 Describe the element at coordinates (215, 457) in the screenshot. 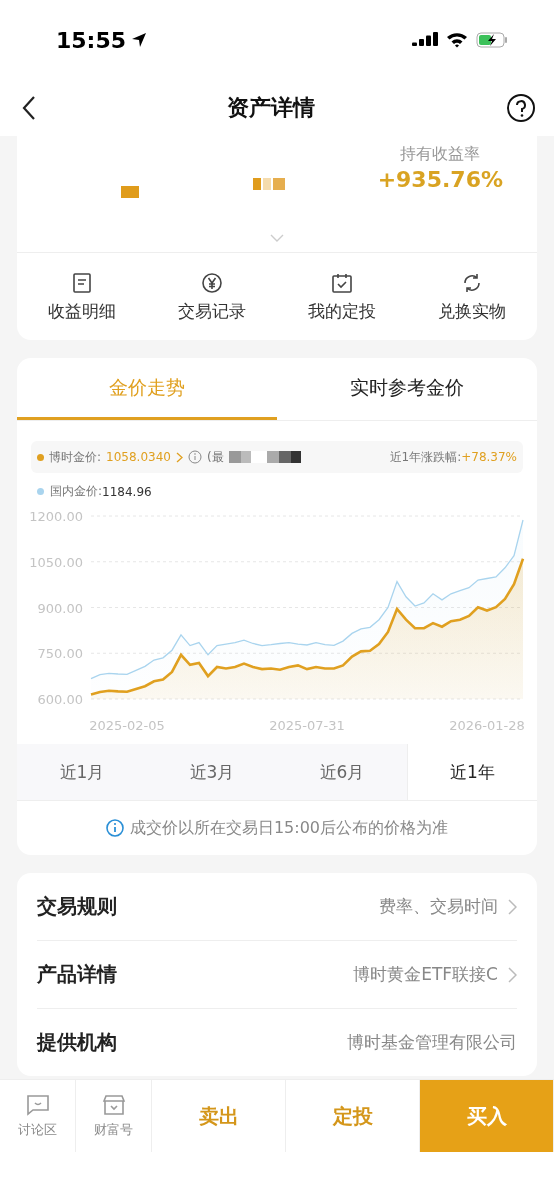

I see `legend-note: (最` at that location.